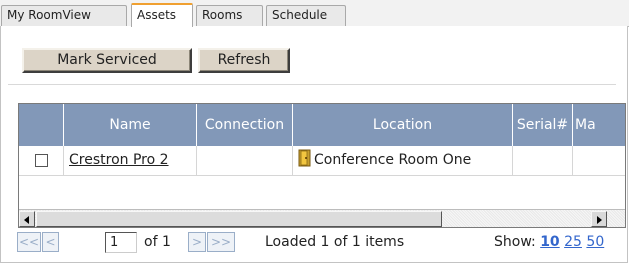 The height and width of the screenshot is (264, 629). I want to click on scroll-left-arrow-icon, so click(26, 220).